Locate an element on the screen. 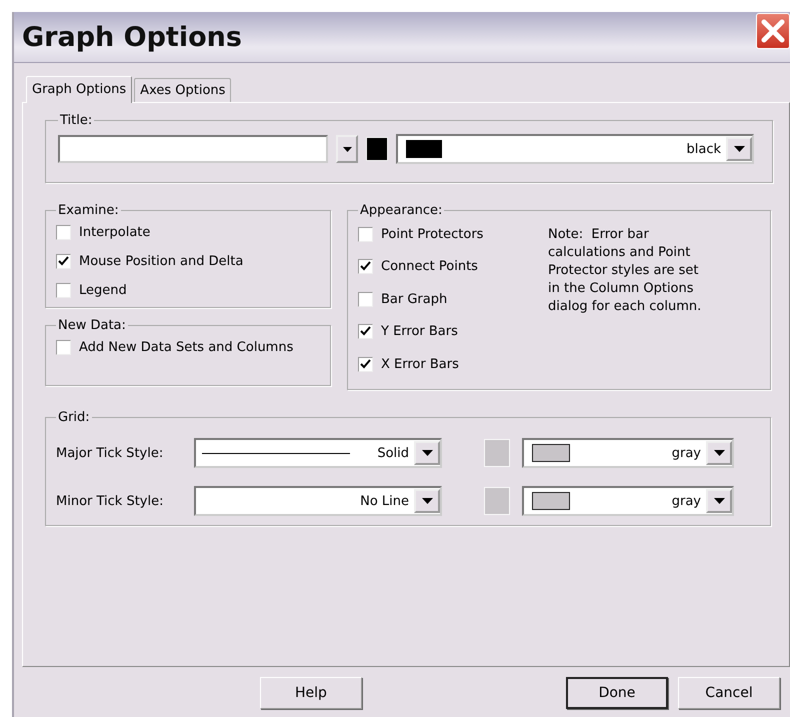  color-name: black is located at coordinates (704, 149).